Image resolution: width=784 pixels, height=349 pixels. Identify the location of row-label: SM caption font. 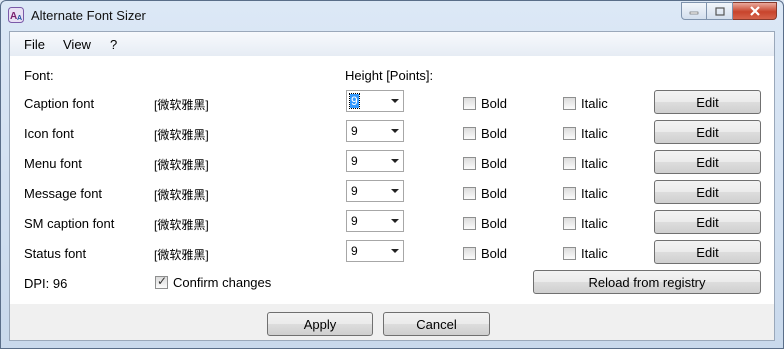
(69, 223).